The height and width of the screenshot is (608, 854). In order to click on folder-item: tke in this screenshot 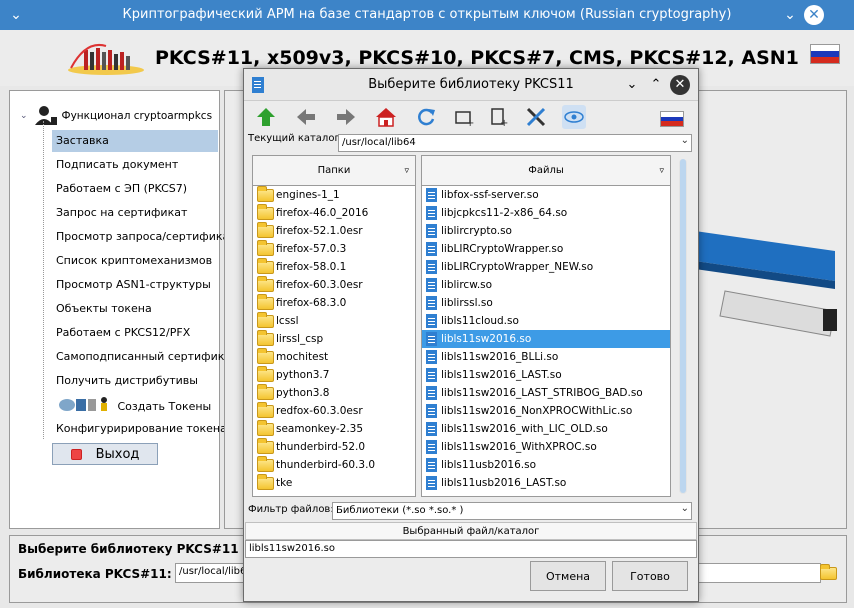, I will do `click(334, 482)`.